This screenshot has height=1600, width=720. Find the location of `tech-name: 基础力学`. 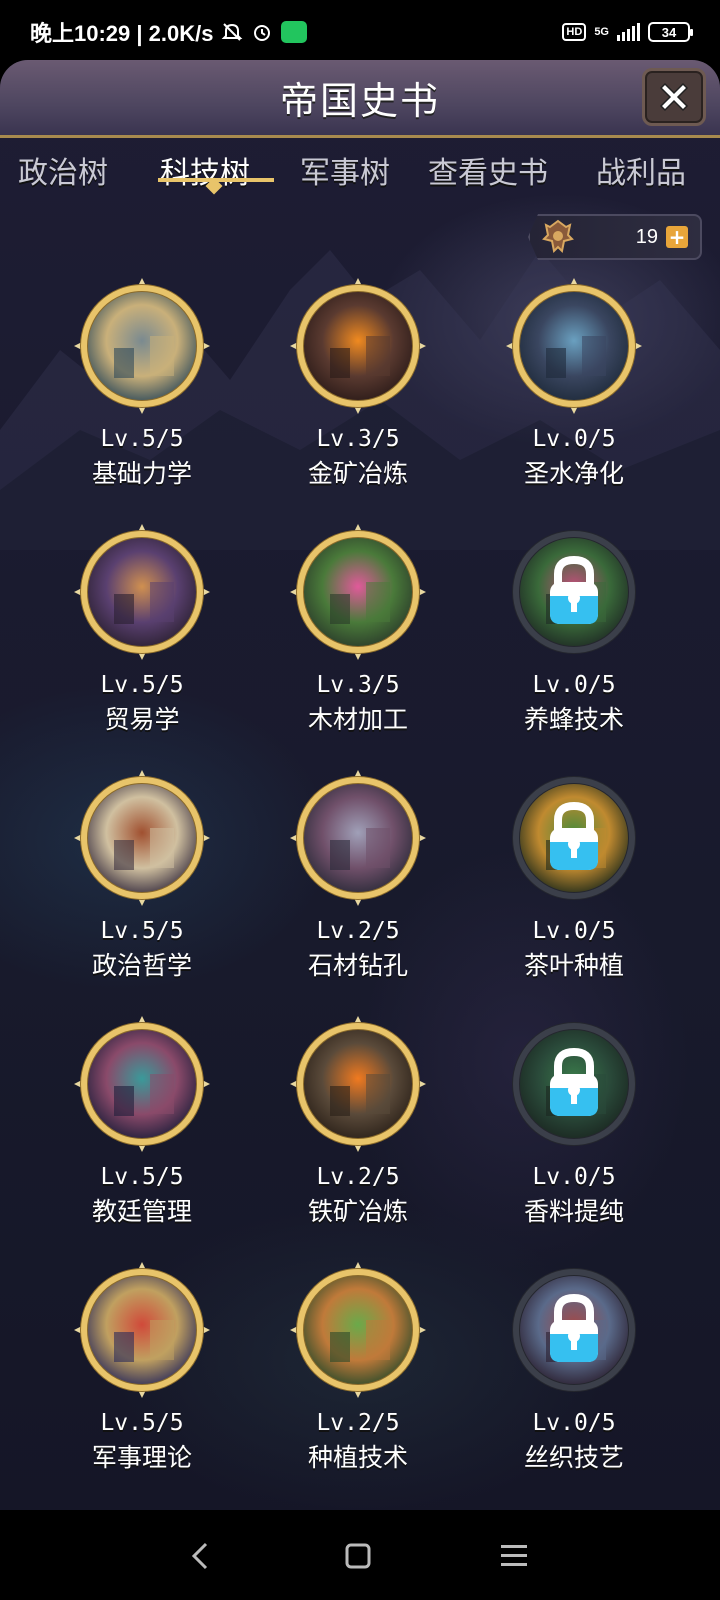

tech-name: 基础力学 is located at coordinates (141, 473).